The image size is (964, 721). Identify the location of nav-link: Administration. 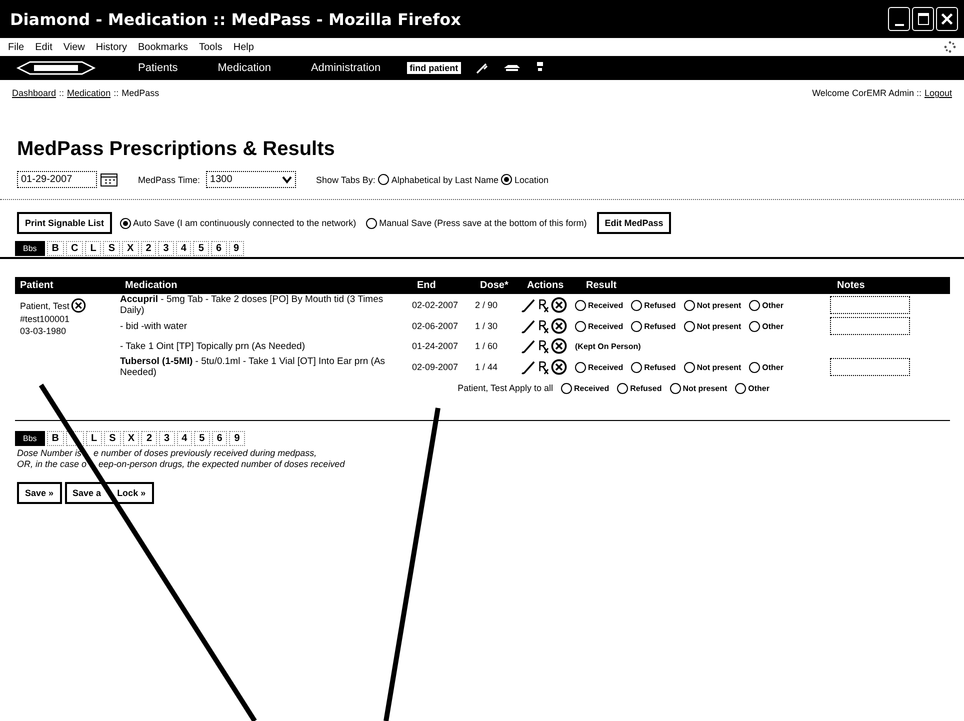
(345, 68).